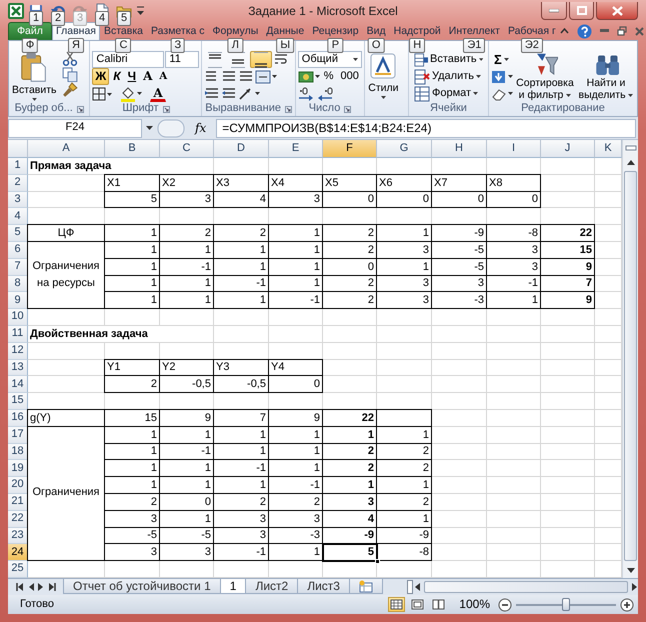 Image resolution: width=646 pixels, height=622 pixels. Describe the element at coordinates (66, 494) in the screenshot. I see `table-cell: Ограничения` at that location.